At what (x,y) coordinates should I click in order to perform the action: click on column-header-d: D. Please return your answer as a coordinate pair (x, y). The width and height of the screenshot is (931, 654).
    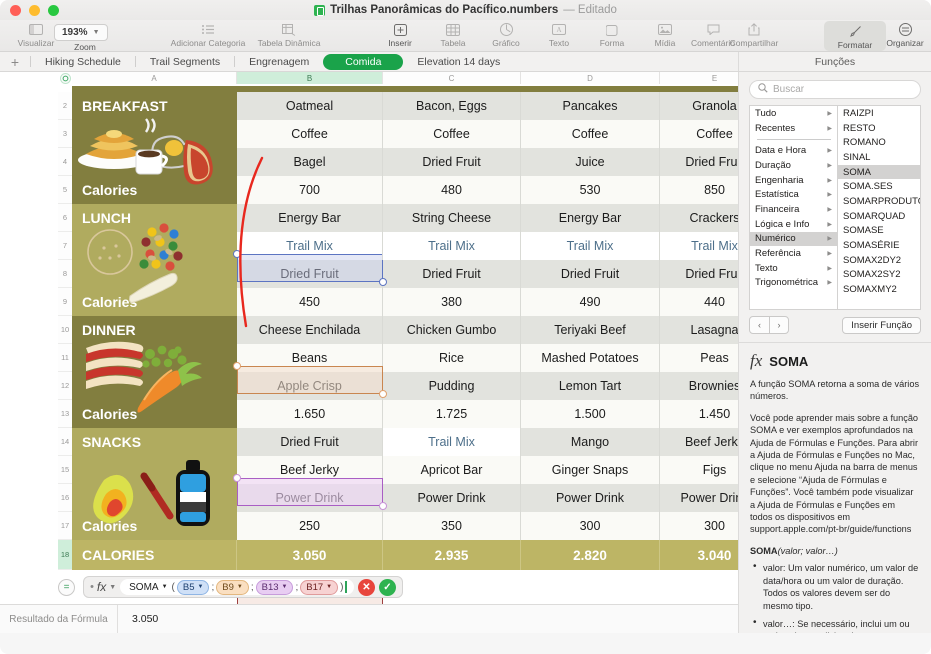
    Looking at the image, I should click on (590, 78).